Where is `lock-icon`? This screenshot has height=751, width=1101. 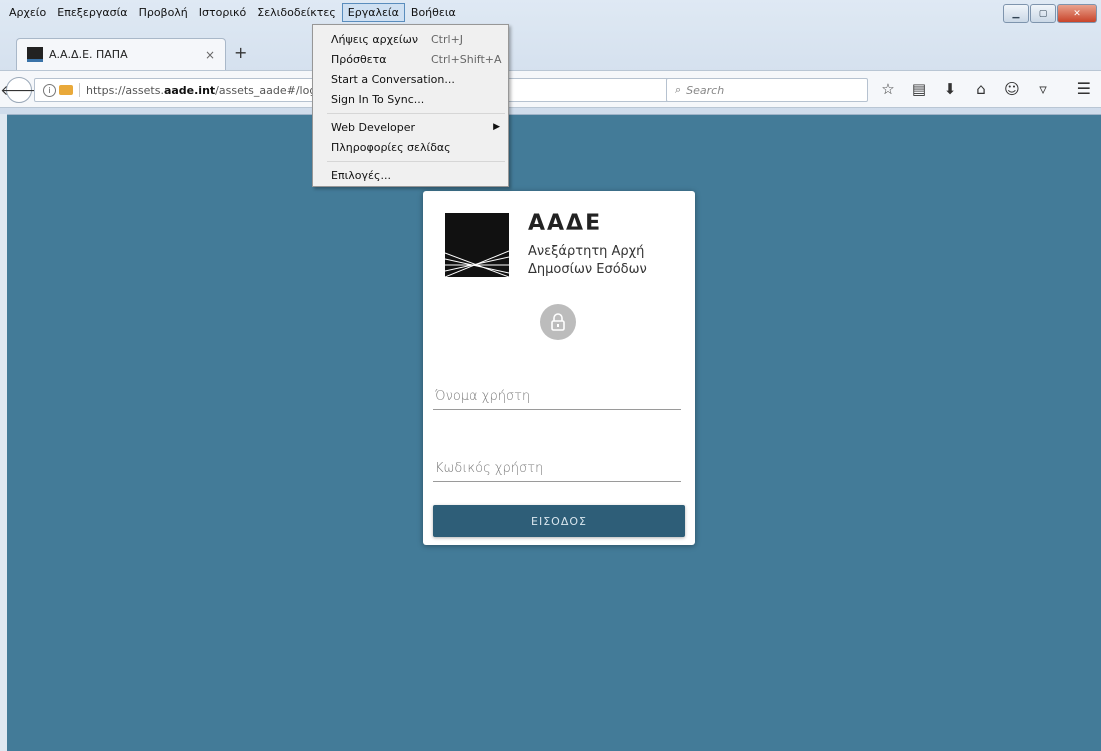
lock-icon is located at coordinates (558, 322).